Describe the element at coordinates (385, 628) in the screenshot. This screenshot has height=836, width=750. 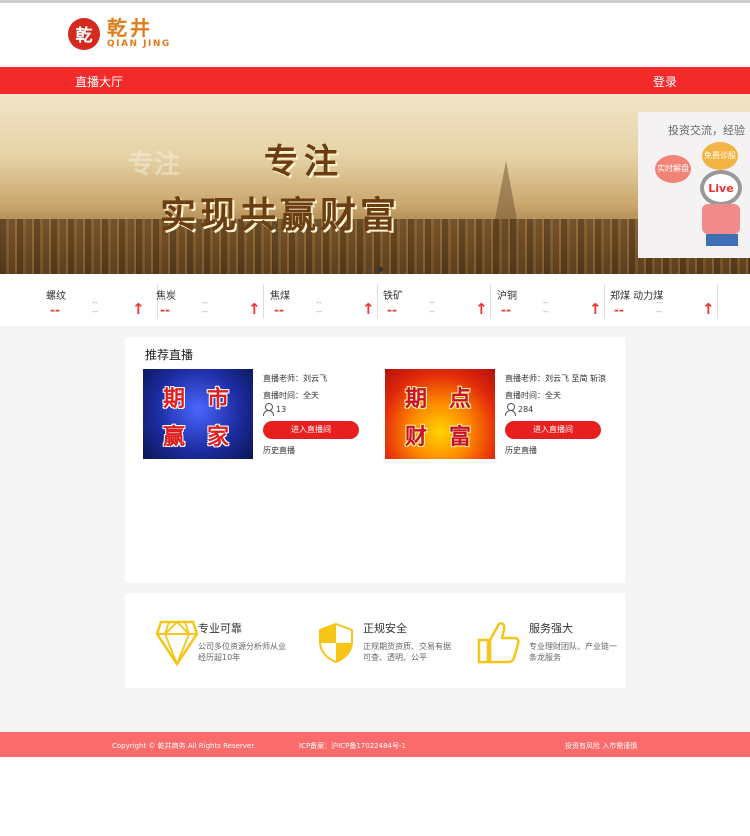
I see `feature-title: 正规安全` at that location.